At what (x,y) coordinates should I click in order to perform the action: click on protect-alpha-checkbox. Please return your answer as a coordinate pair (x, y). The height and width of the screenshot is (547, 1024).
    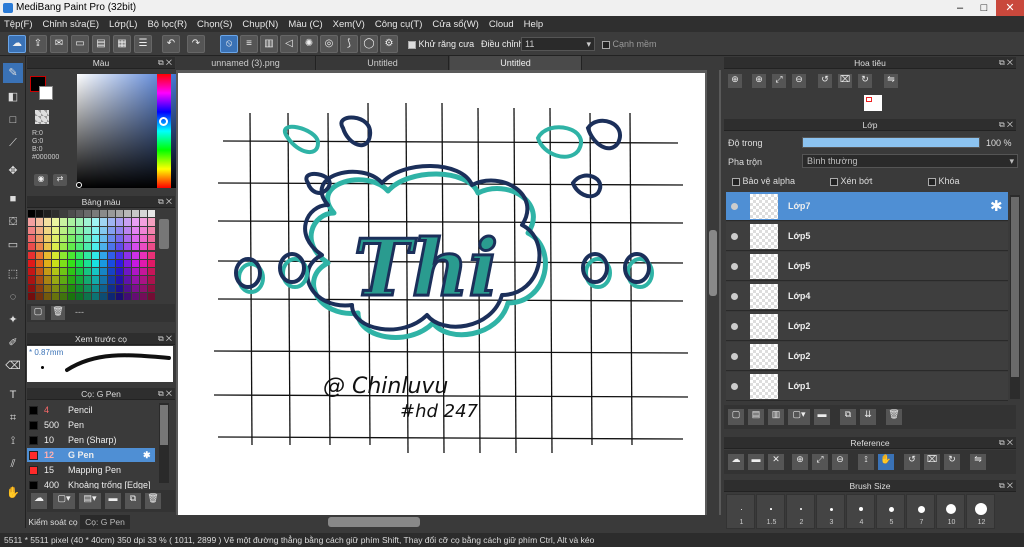
    Looking at the image, I should click on (736, 181).